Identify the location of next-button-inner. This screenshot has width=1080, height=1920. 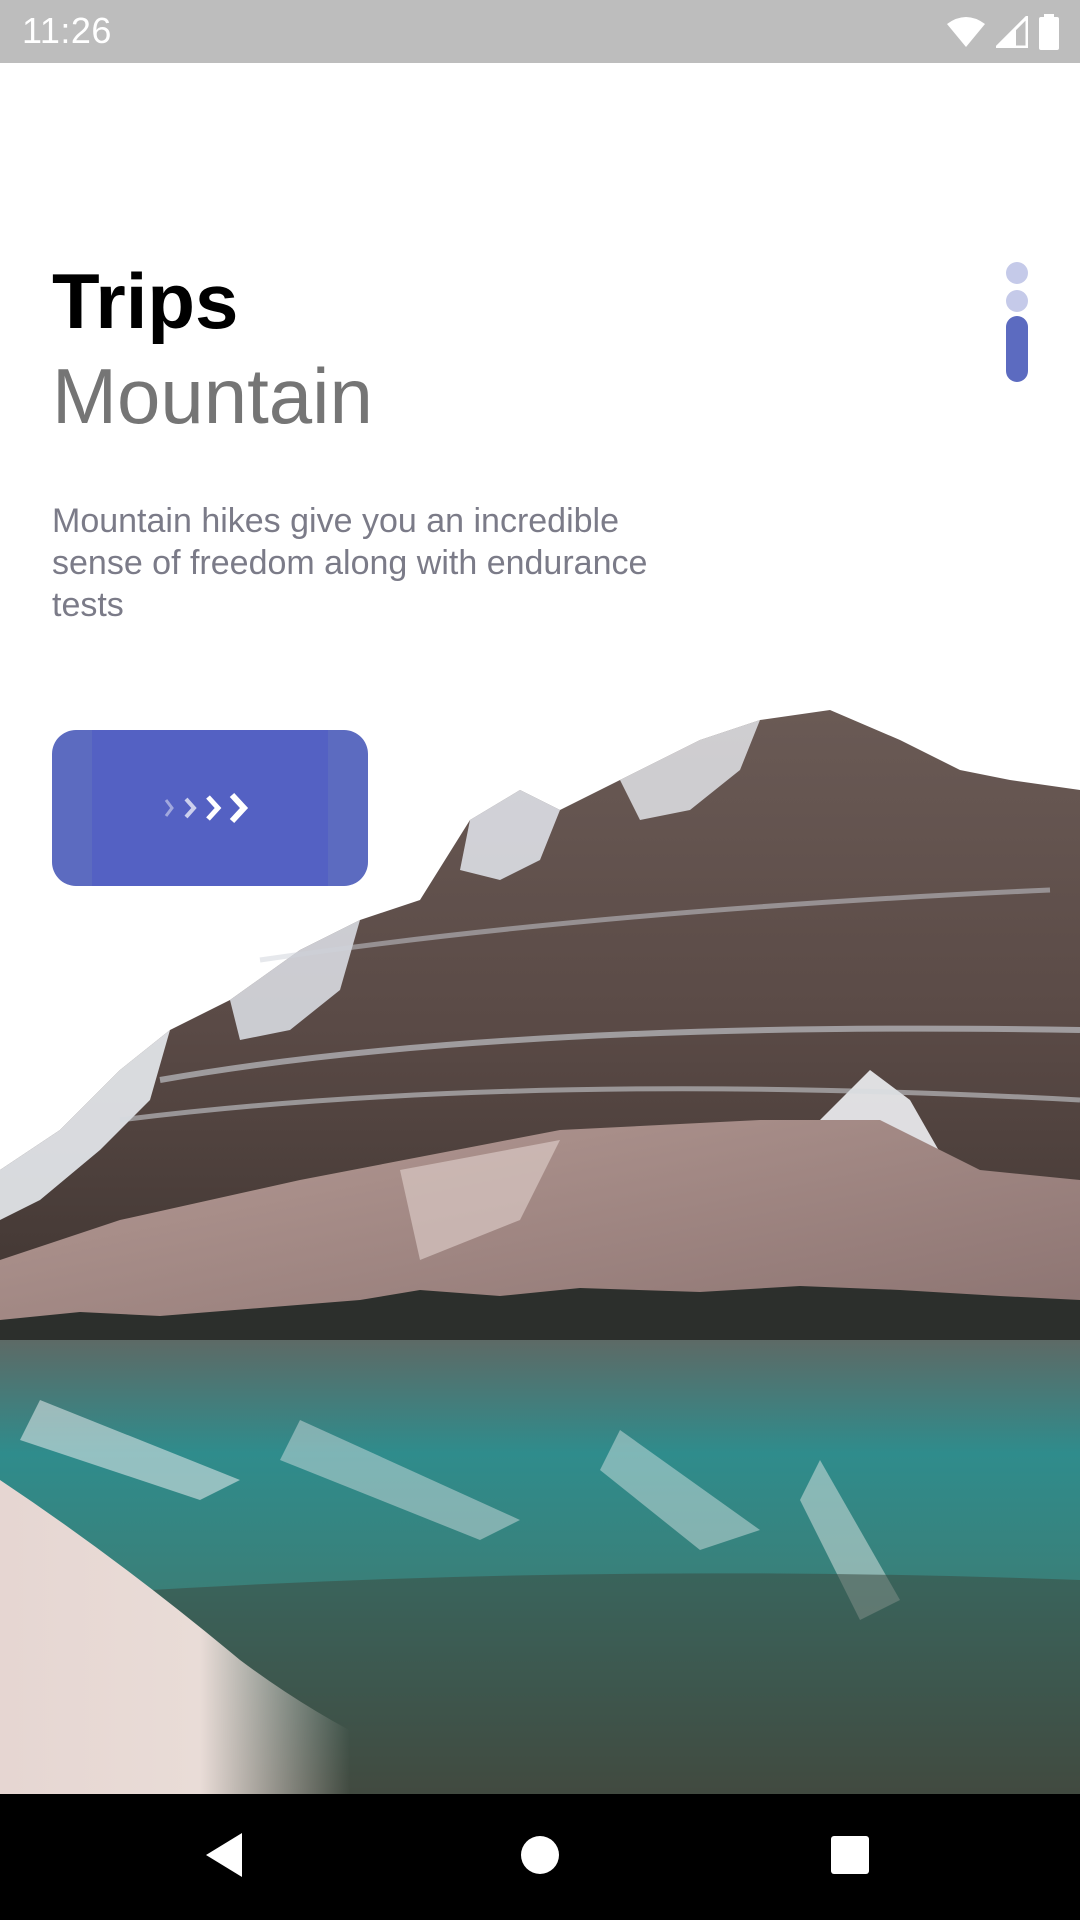
(210, 808).